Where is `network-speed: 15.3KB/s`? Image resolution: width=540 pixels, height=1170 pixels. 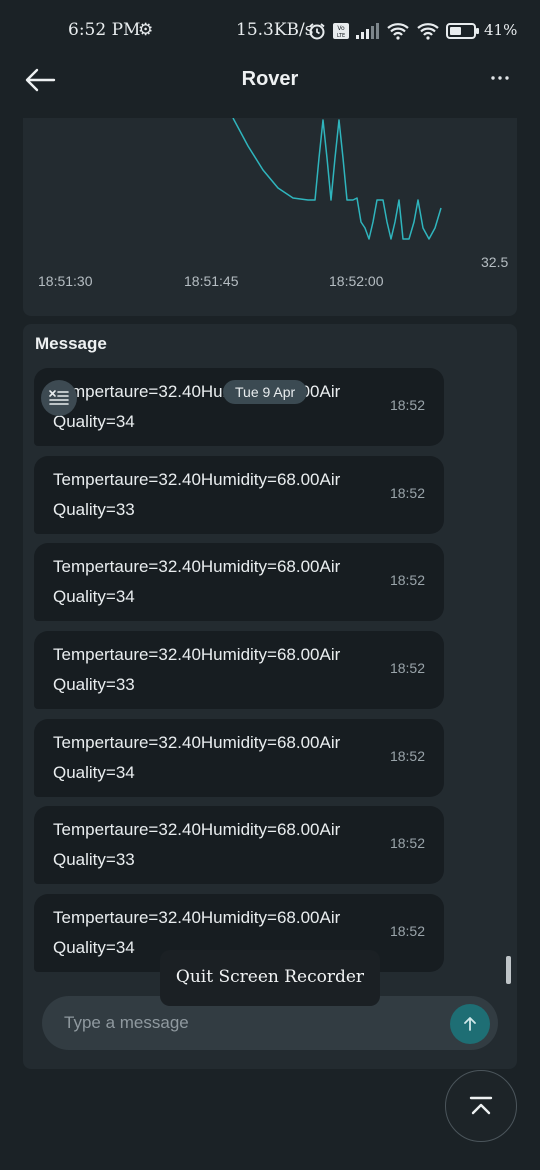 network-speed: 15.3KB/s is located at coordinates (275, 30).